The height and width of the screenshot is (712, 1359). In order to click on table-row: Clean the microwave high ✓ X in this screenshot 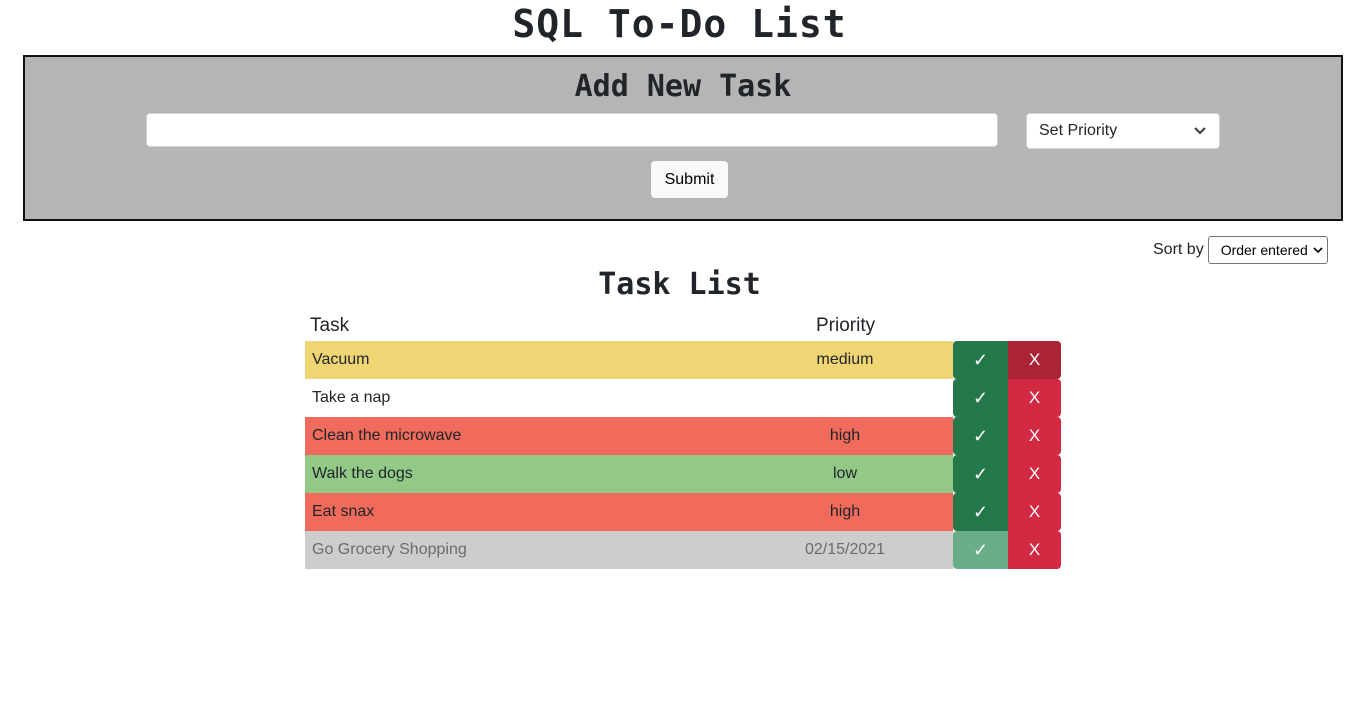, I will do `click(683, 436)`.